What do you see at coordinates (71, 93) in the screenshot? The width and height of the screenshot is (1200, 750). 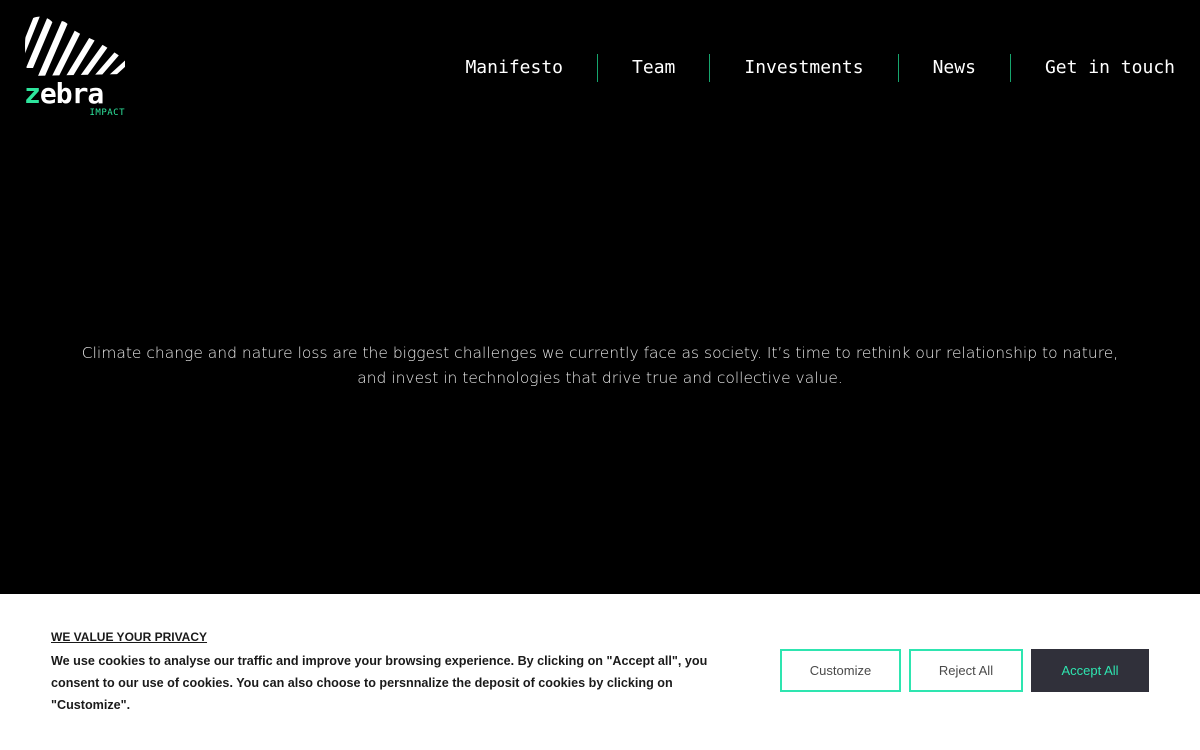 I see `logo-wordmark-rest: ebra` at bounding box center [71, 93].